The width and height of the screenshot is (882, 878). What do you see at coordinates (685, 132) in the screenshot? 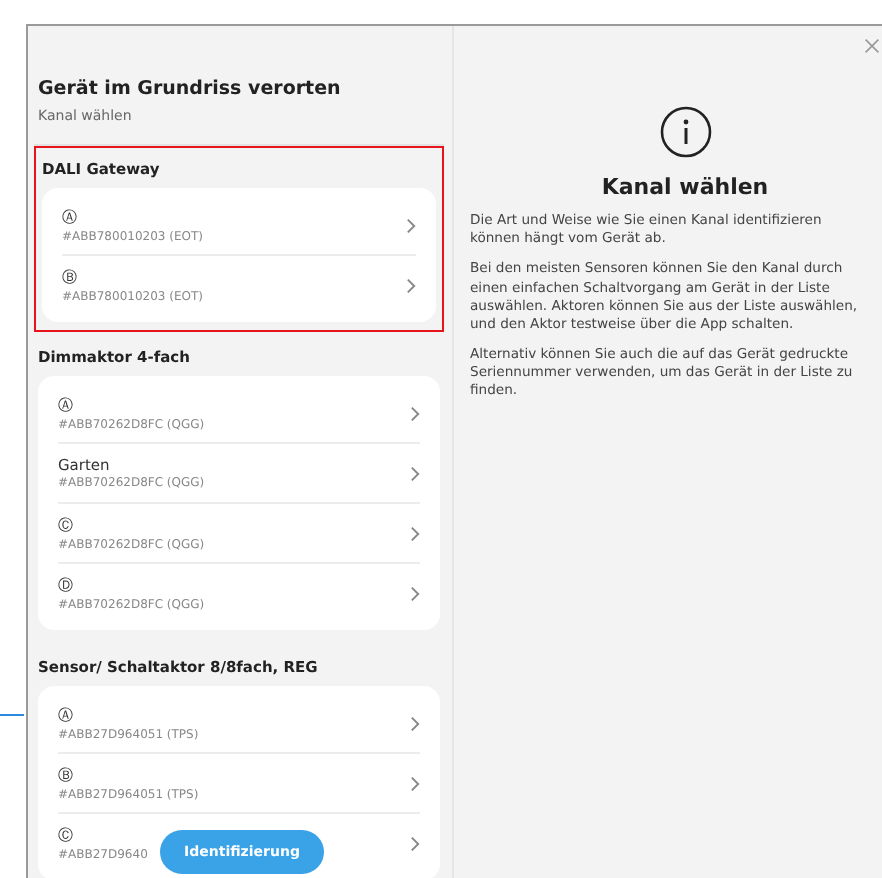
I see `info-icon` at bounding box center [685, 132].